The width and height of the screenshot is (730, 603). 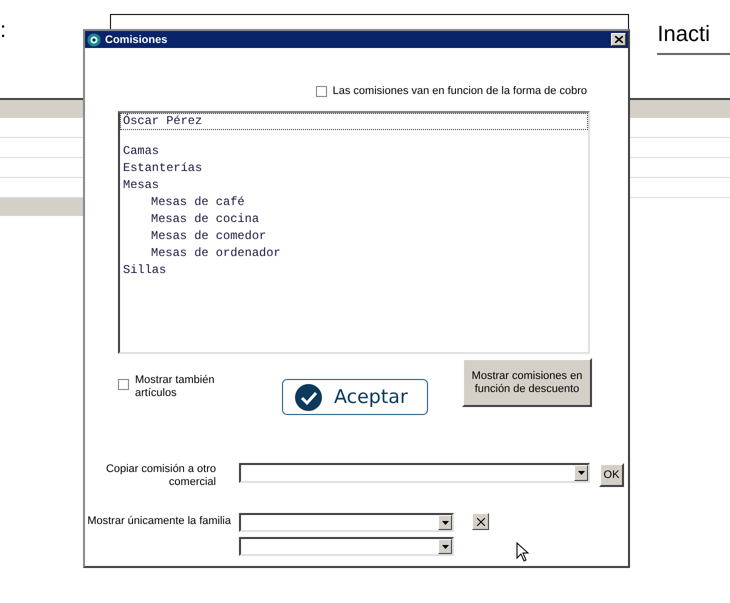 What do you see at coordinates (3, 30) in the screenshot?
I see `field-label: :` at bounding box center [3, 30].